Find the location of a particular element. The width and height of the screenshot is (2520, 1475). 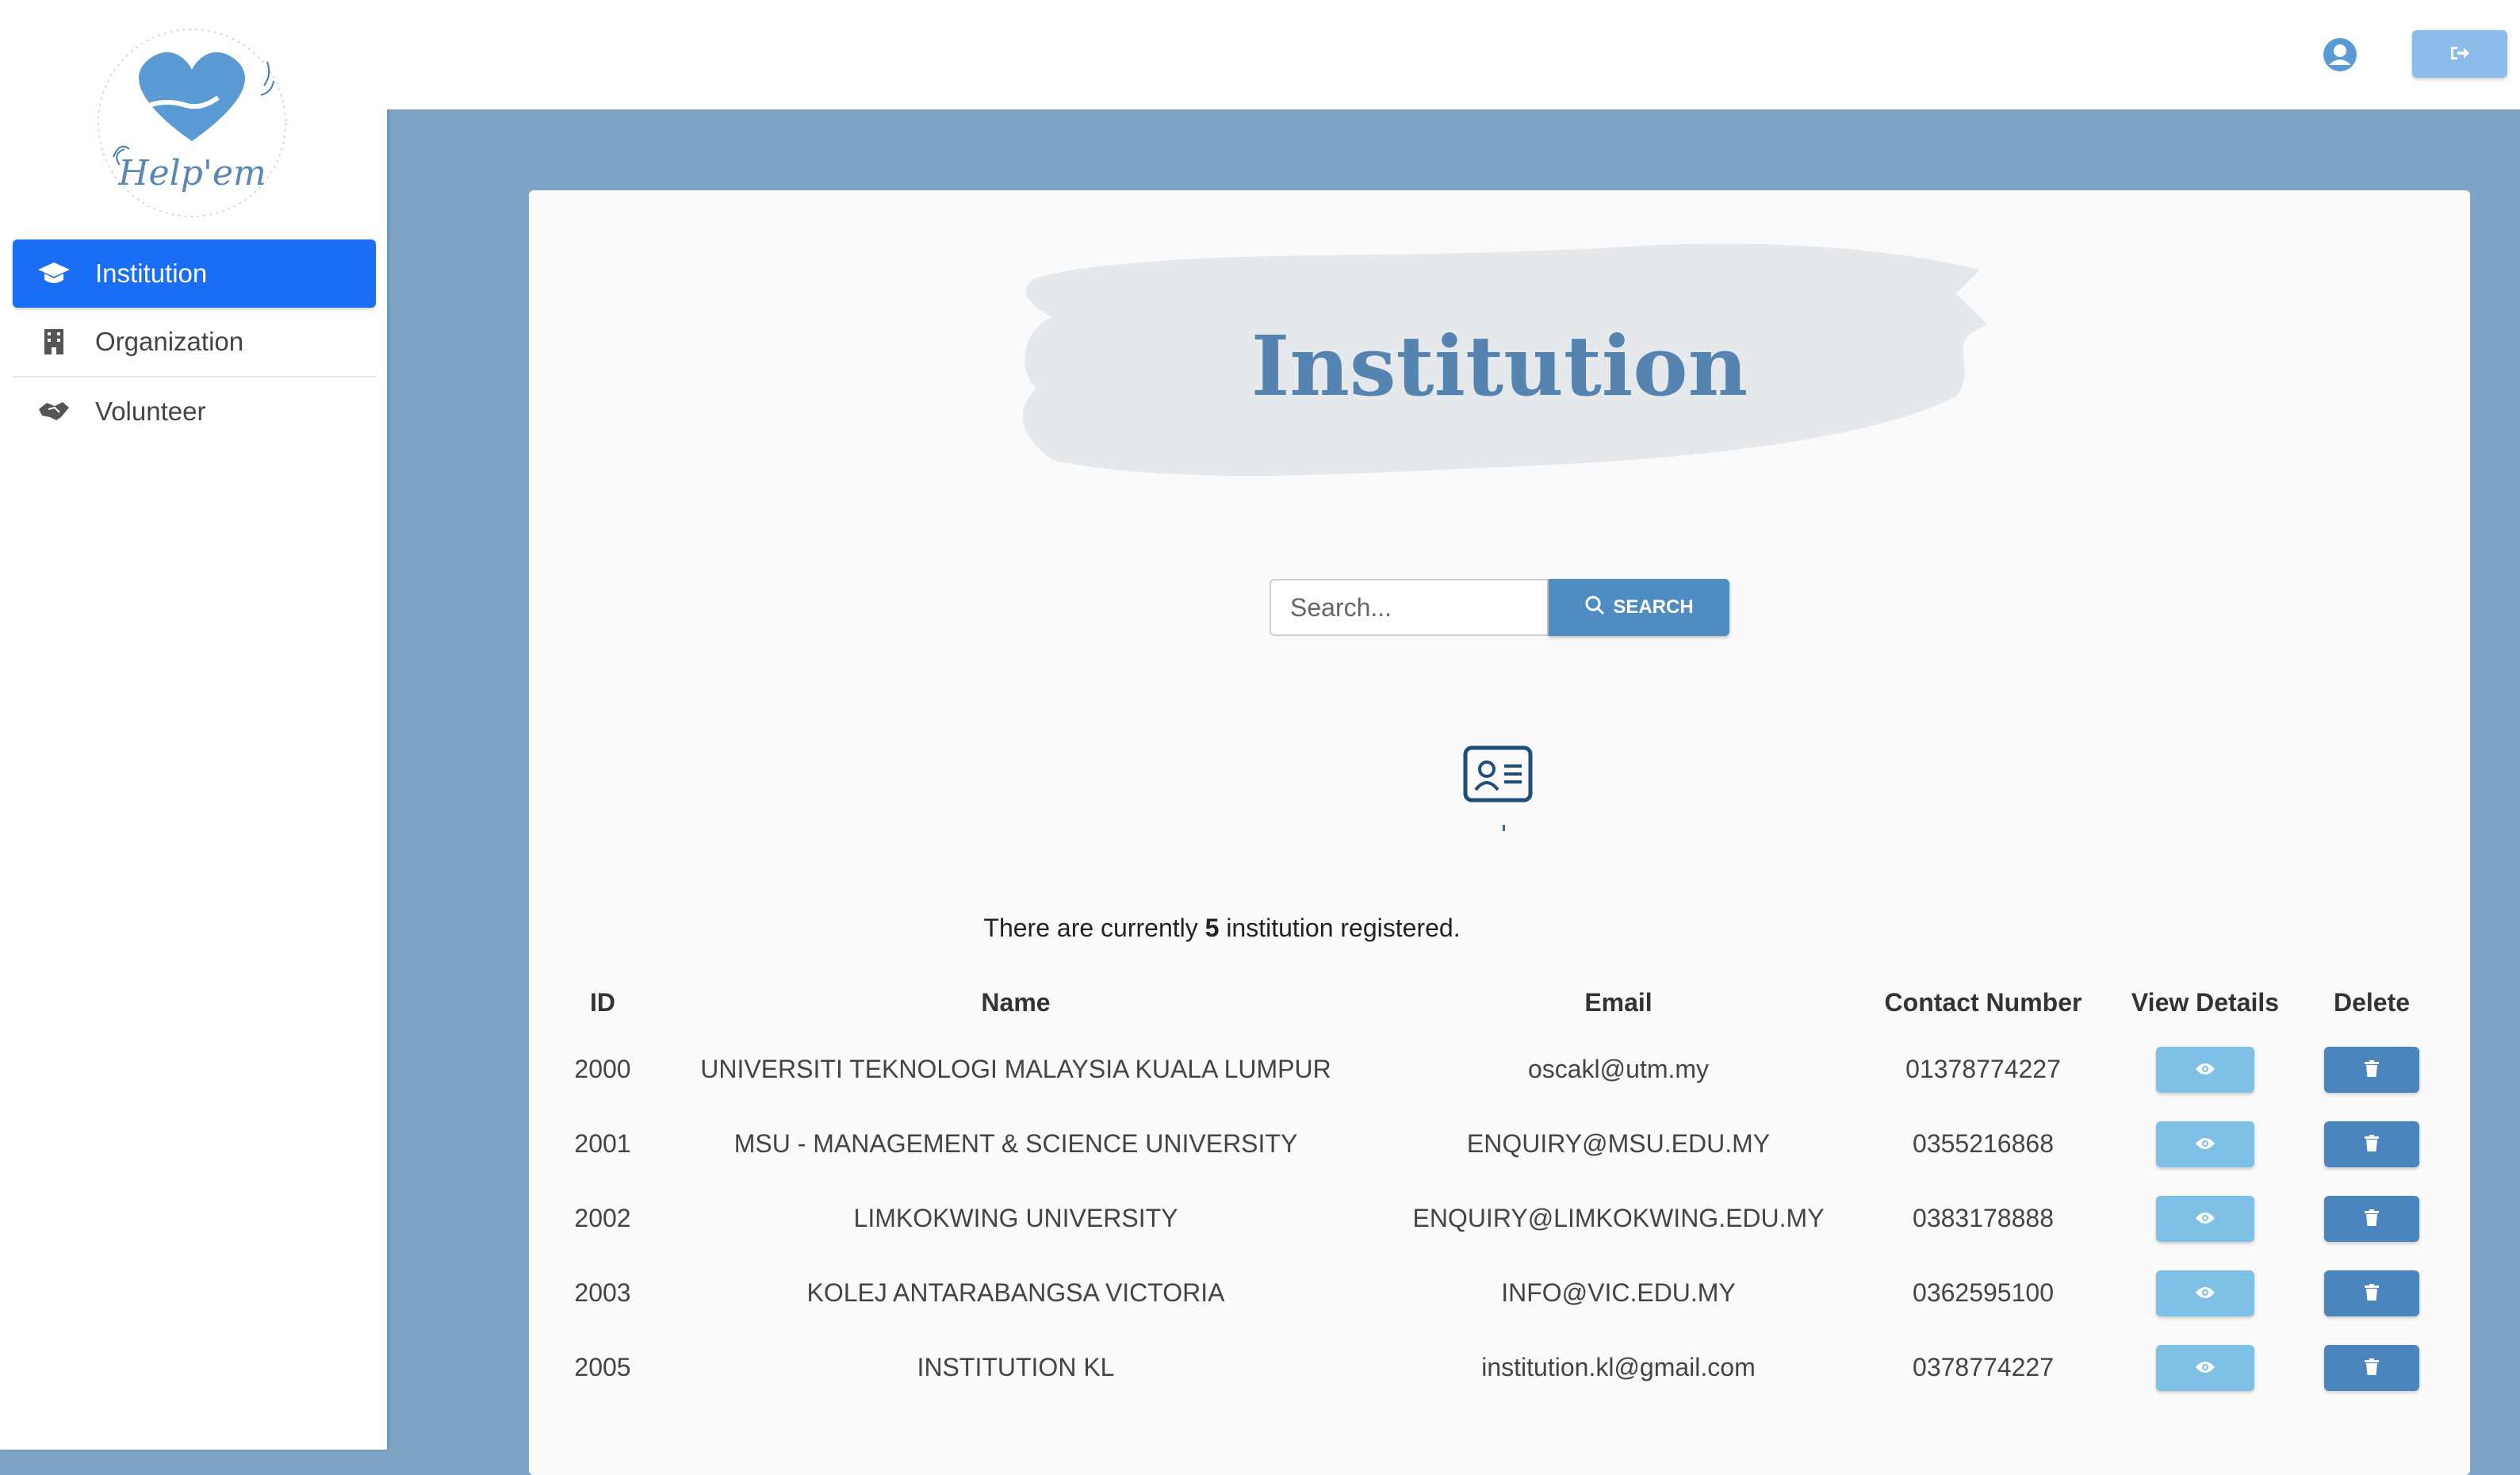

search-bar: SEARCH is located at coordinates (1499, 607).